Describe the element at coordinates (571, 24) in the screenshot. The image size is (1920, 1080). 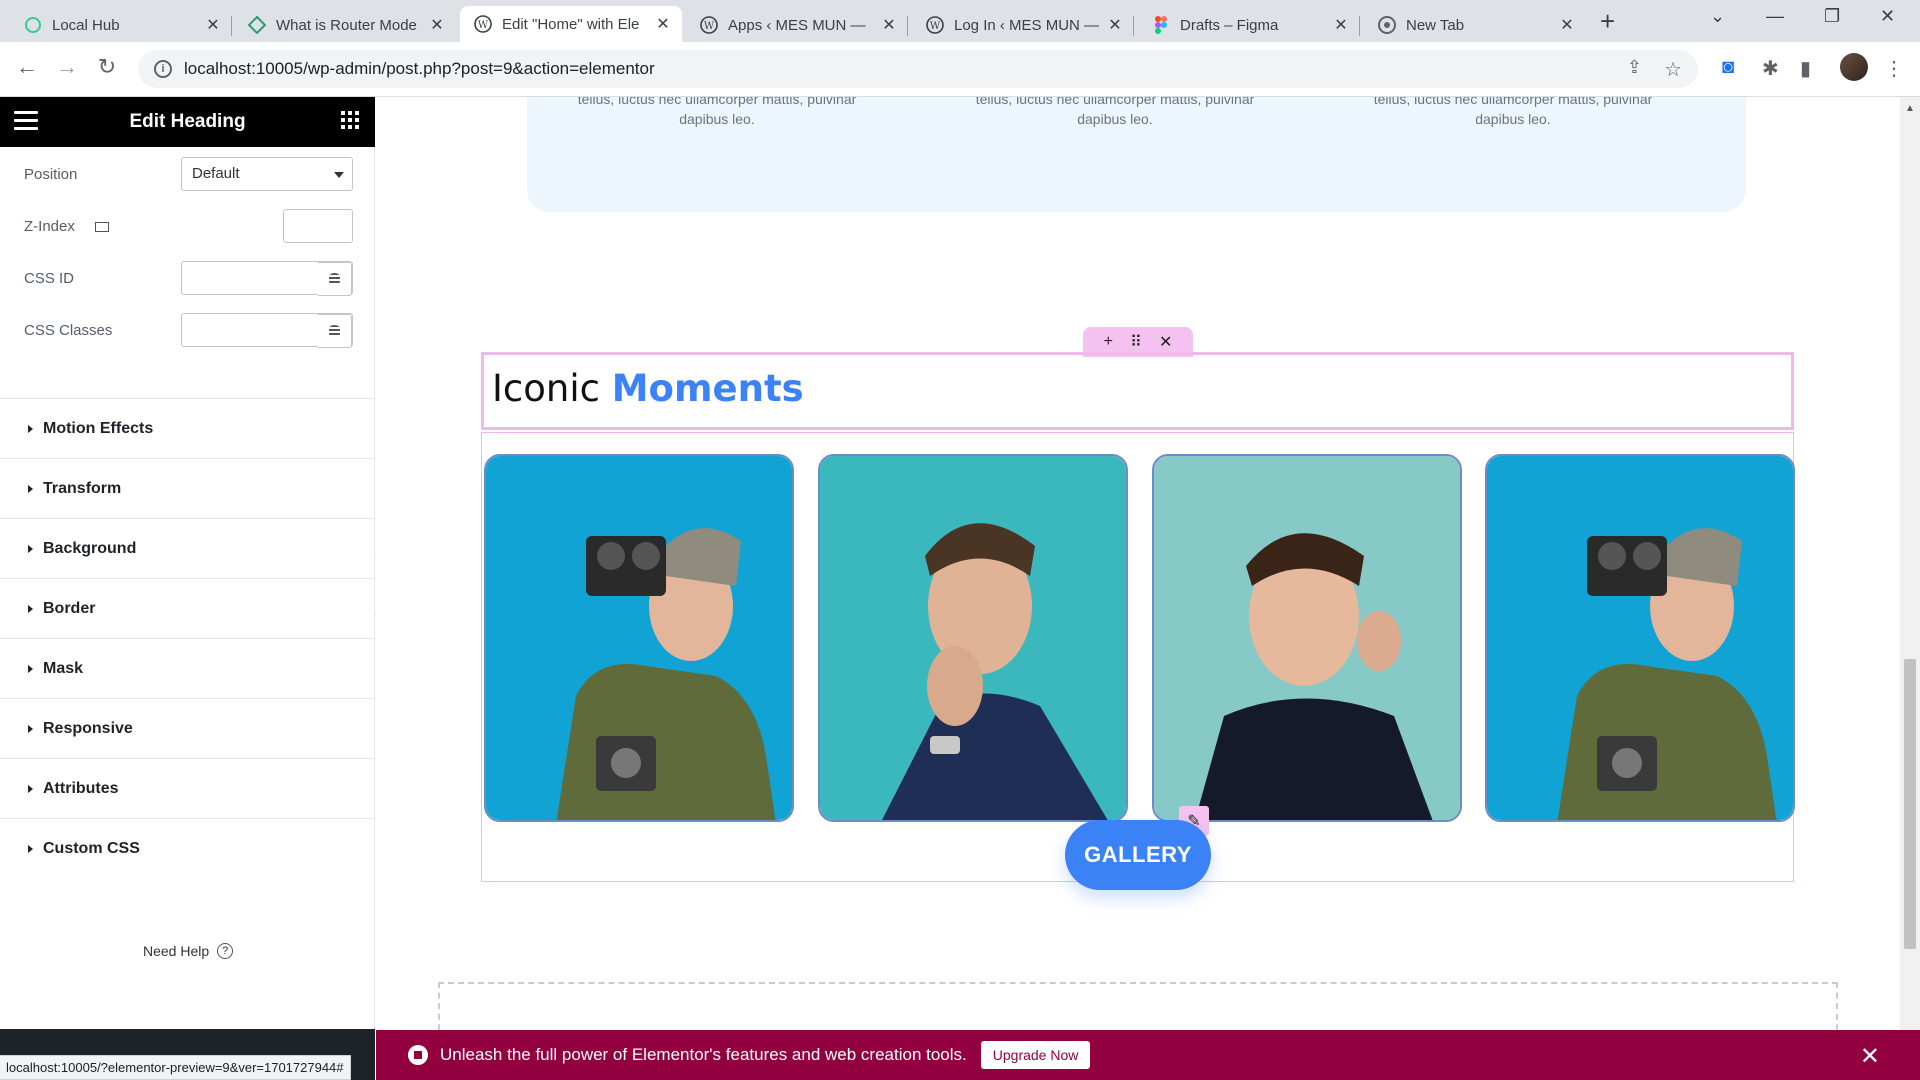
I see `tab-edit-home: W Edit "Home" with Ele ✕` at that location.